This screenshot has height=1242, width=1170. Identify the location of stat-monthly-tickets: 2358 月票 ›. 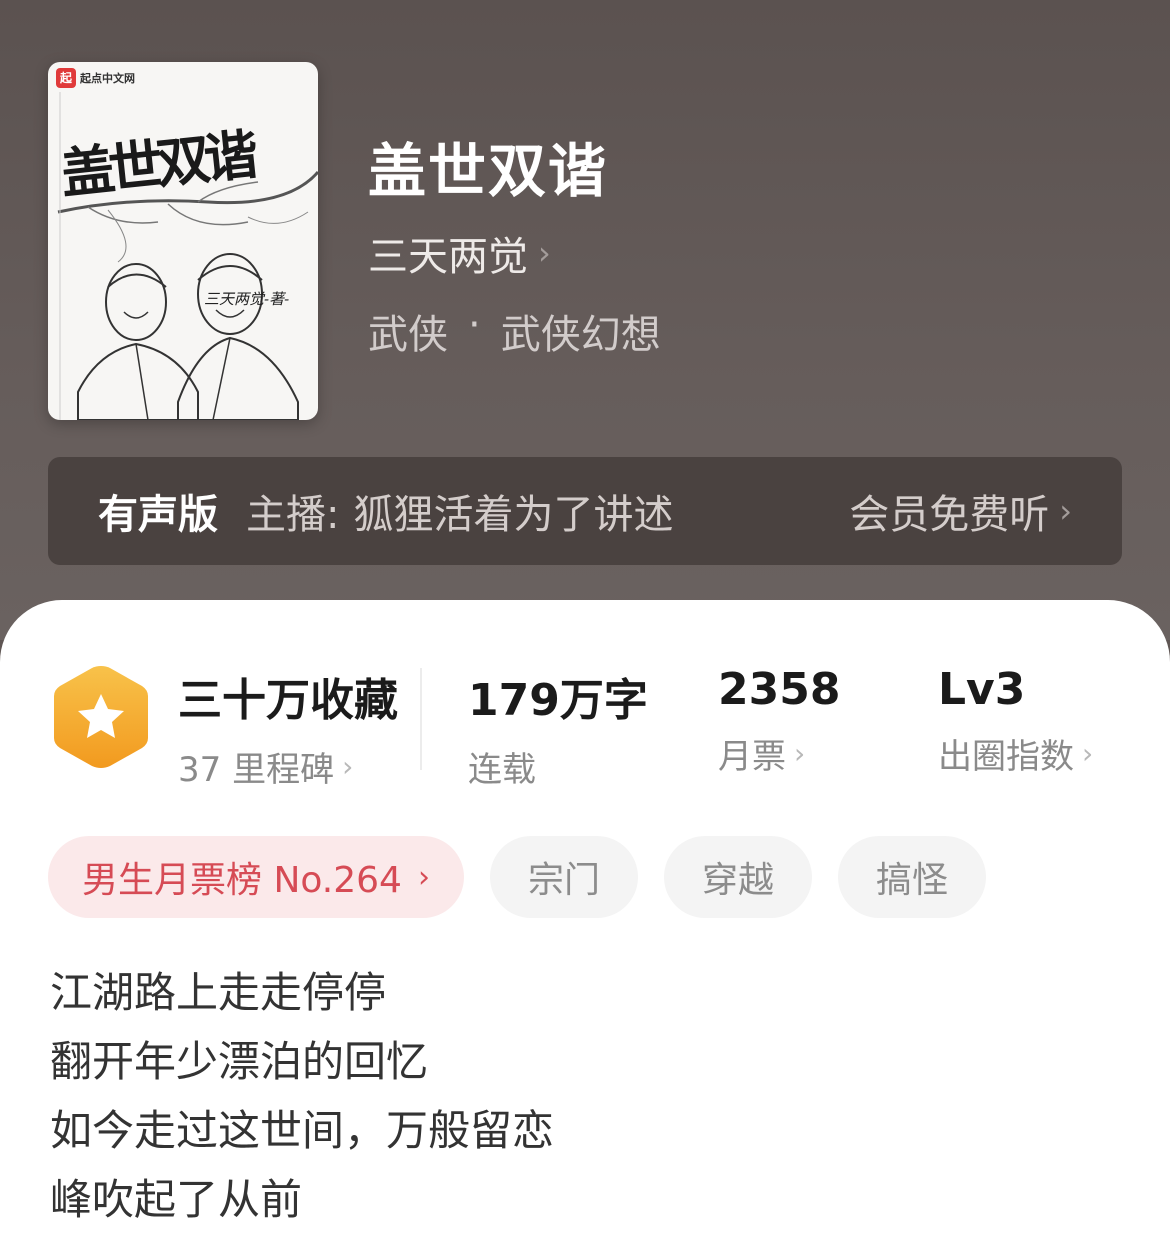
(779, 721).